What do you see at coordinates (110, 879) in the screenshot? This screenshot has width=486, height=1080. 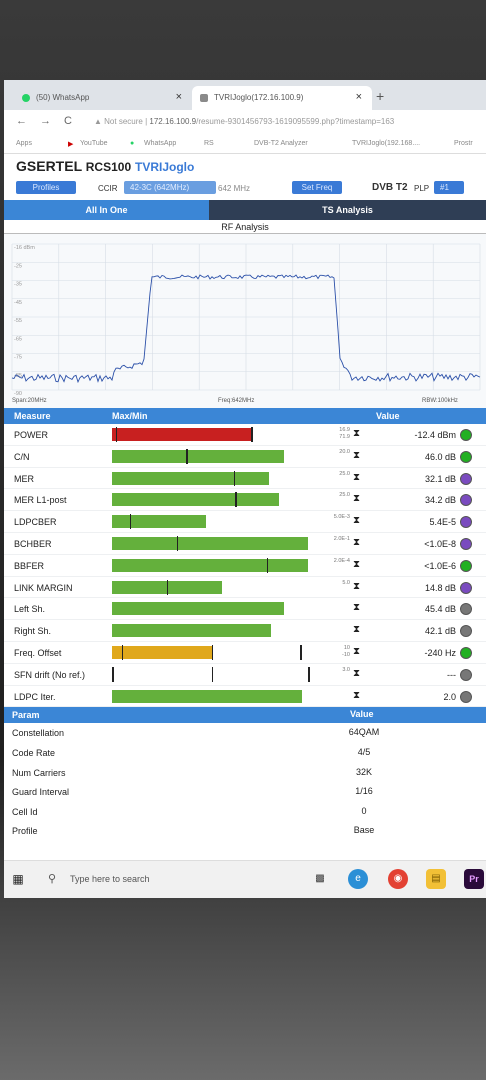 I see `search-placeholder: Type here to search` at bounding box center [110, 879].